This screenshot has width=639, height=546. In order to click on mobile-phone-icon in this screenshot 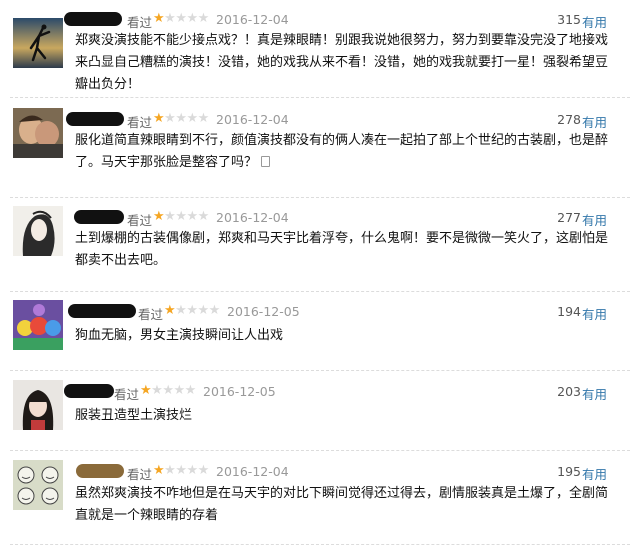, I will do `click(266, 161)`.